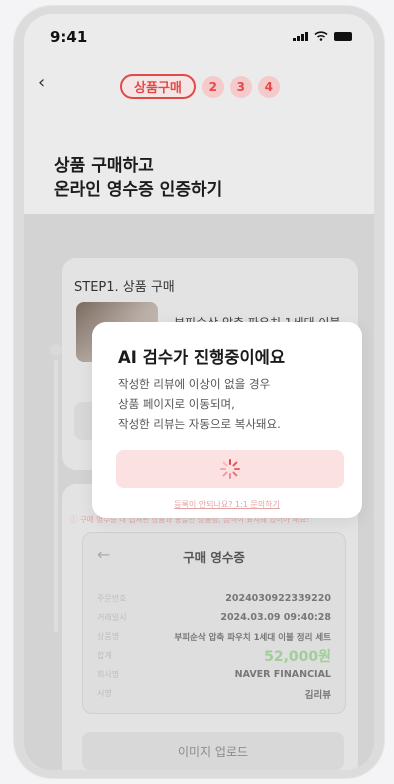  I want to click on status-time: 9:41, so click(69, 37).